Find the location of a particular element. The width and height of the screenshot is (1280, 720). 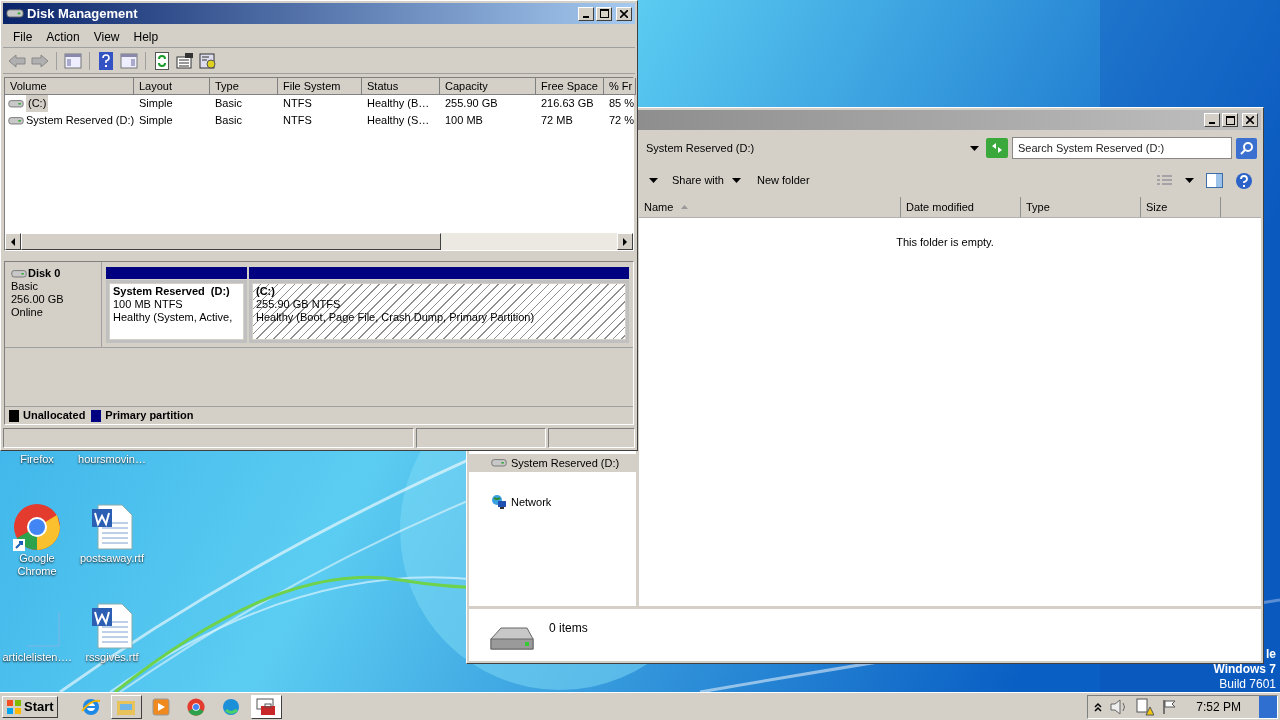

table-cell-text: 85 % is located at coordinates (622, 104).